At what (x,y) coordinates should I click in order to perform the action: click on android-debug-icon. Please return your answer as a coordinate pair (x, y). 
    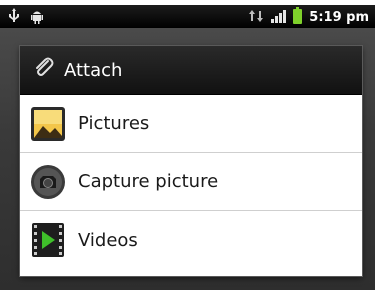
    Looking at the image, I should click on (37, 18).